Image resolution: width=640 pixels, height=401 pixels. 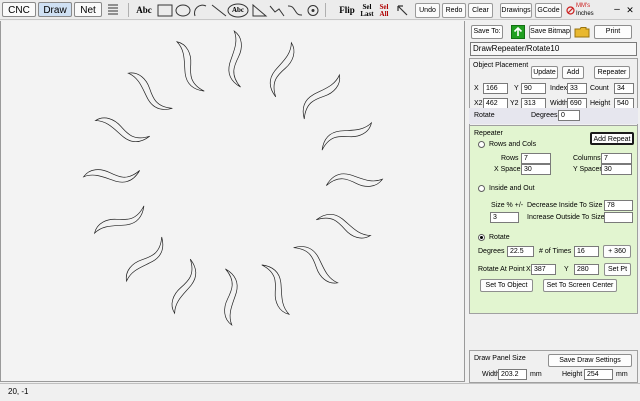 What do you see at coordinates (516, 10) in the screenshot?
I see `drawings-button: Drawings` at bounding box center [516, 10].